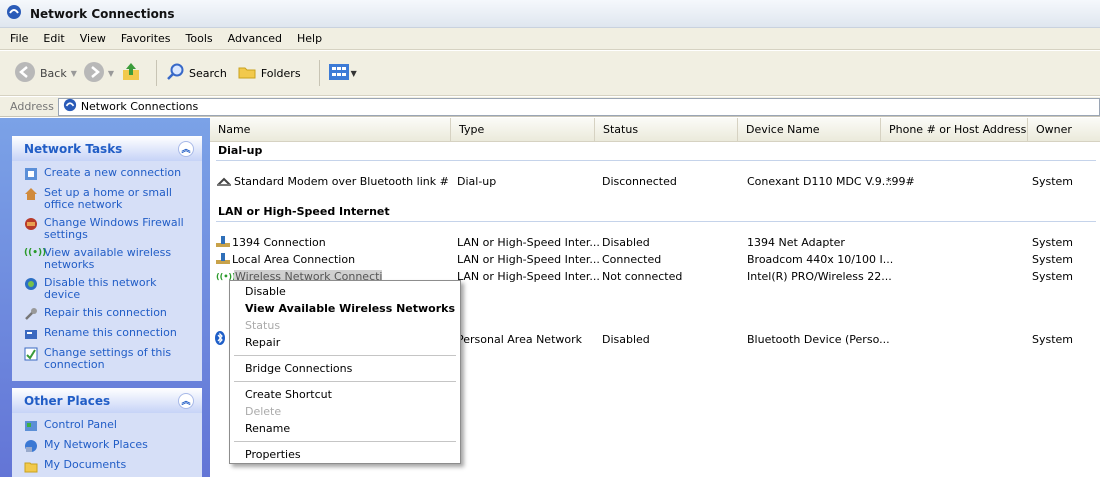  What do you see at coordinates (666, 130) in the screenshot?
I see `column-header-status: Status` at bounding box center [666, 130].